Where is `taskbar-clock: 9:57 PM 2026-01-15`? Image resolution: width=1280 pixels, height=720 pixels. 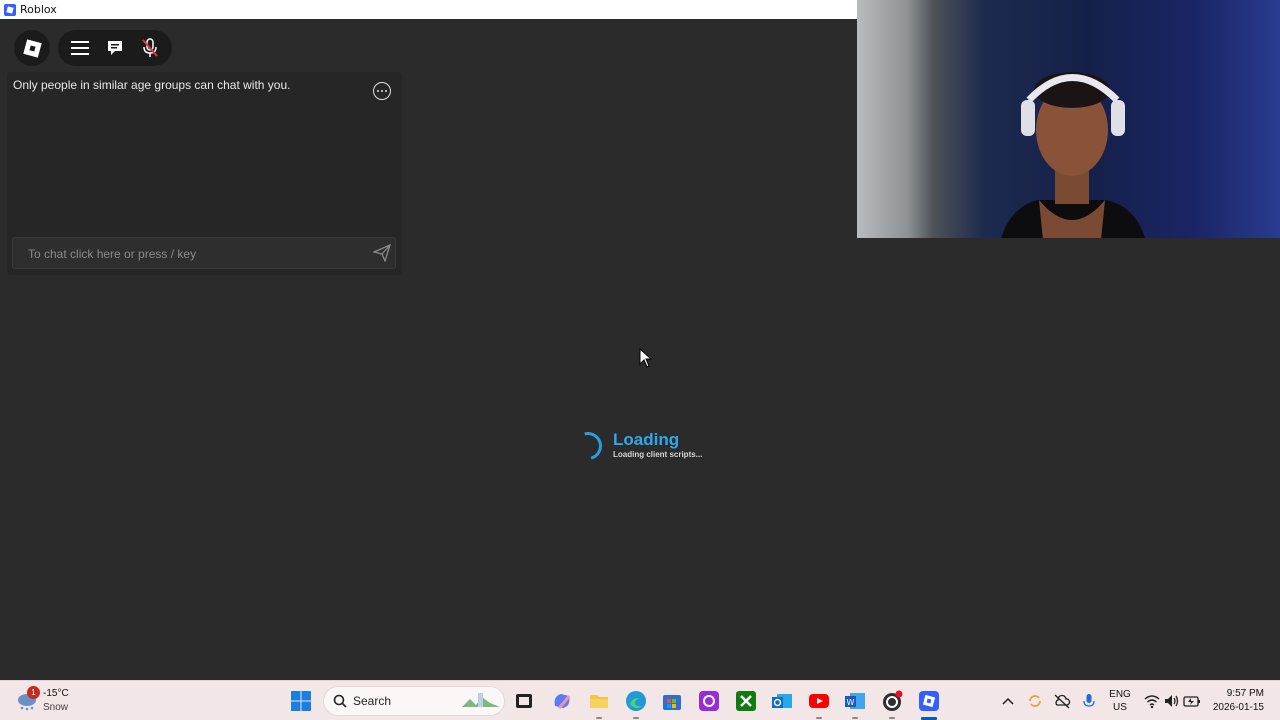 taskbar-clock: 9:57 PM 2026-01-15 is located at coordinates (1238, 701).